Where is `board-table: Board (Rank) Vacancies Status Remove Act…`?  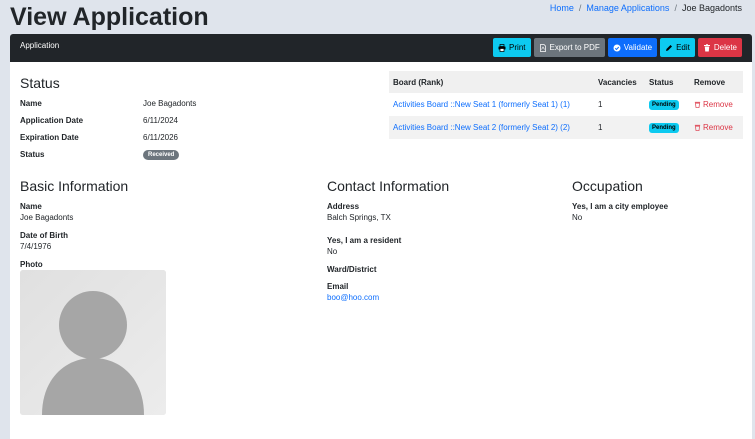 board-table: Board (Rank) Vacancies Status Remove Act… is located at coordinates (566, 105).